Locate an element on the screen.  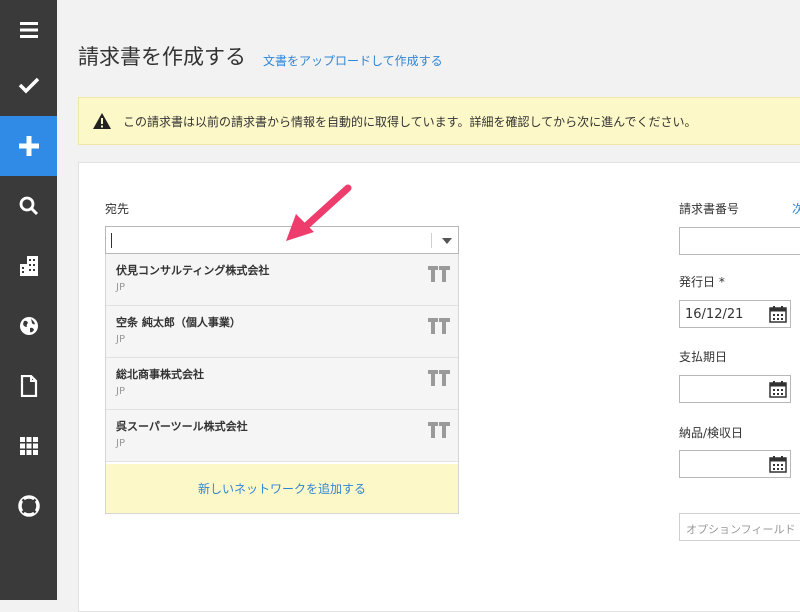
sidebar-item-tasks is located at coordinates (28, 85).